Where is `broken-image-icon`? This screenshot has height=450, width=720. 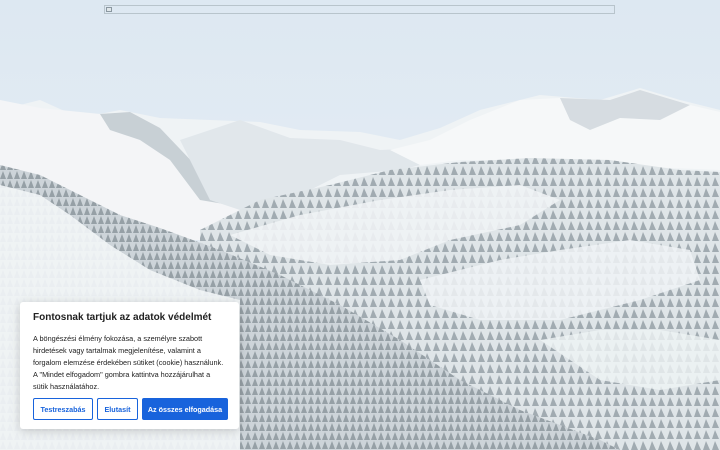 broken-image-icon is located at coordinates (109, 9).